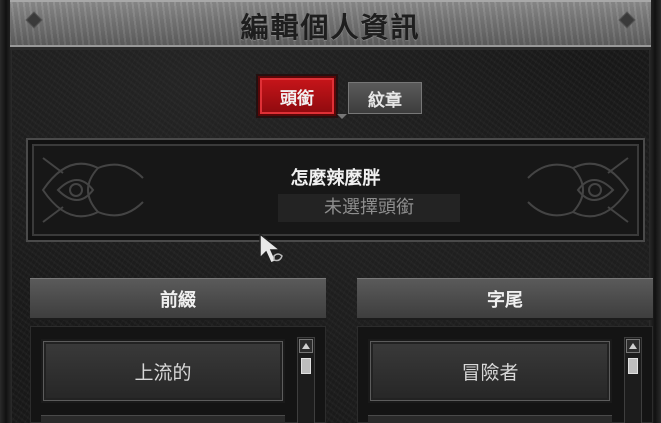 The image size is (661, 423). I want to click on prefix-scrollbar, so click(306, 380).